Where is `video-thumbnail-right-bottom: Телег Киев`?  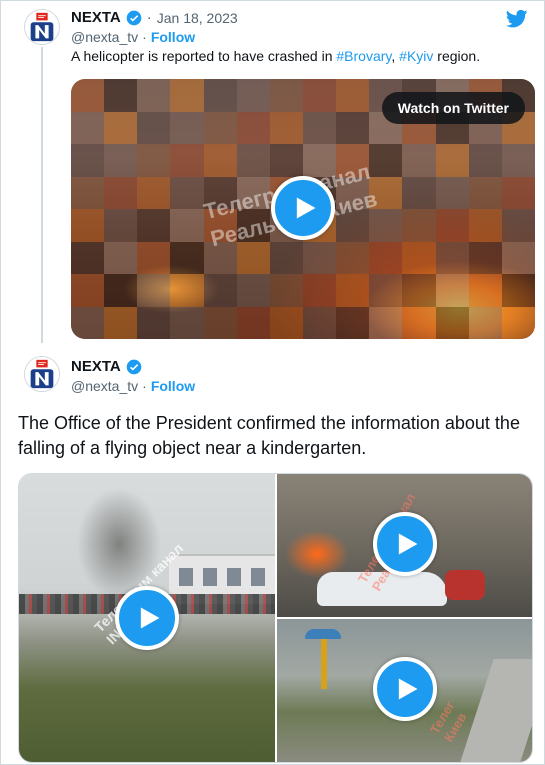
video-thumbnail-right-bottom: Телег Киев is located at coordinates (404, 690).